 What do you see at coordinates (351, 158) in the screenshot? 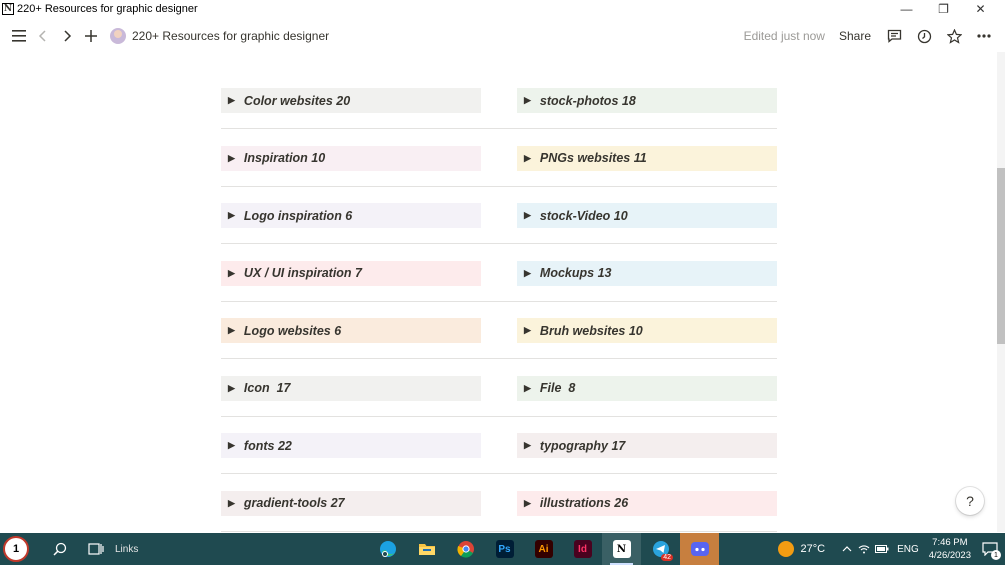
I see `toggle-block: ▶ Inspiration 10` at bounding box center [351, 158].